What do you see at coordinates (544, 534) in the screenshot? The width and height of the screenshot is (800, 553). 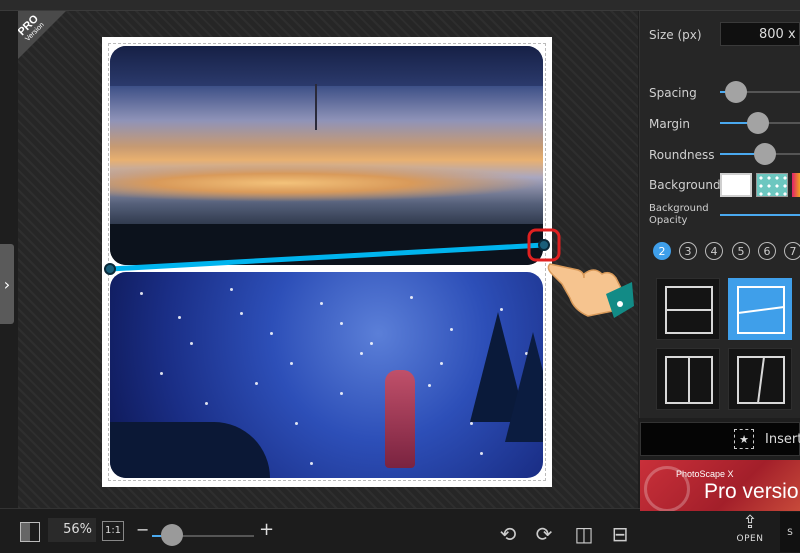 I see `rotate-right-icon: ⟳` at bounding box center [544, 534].